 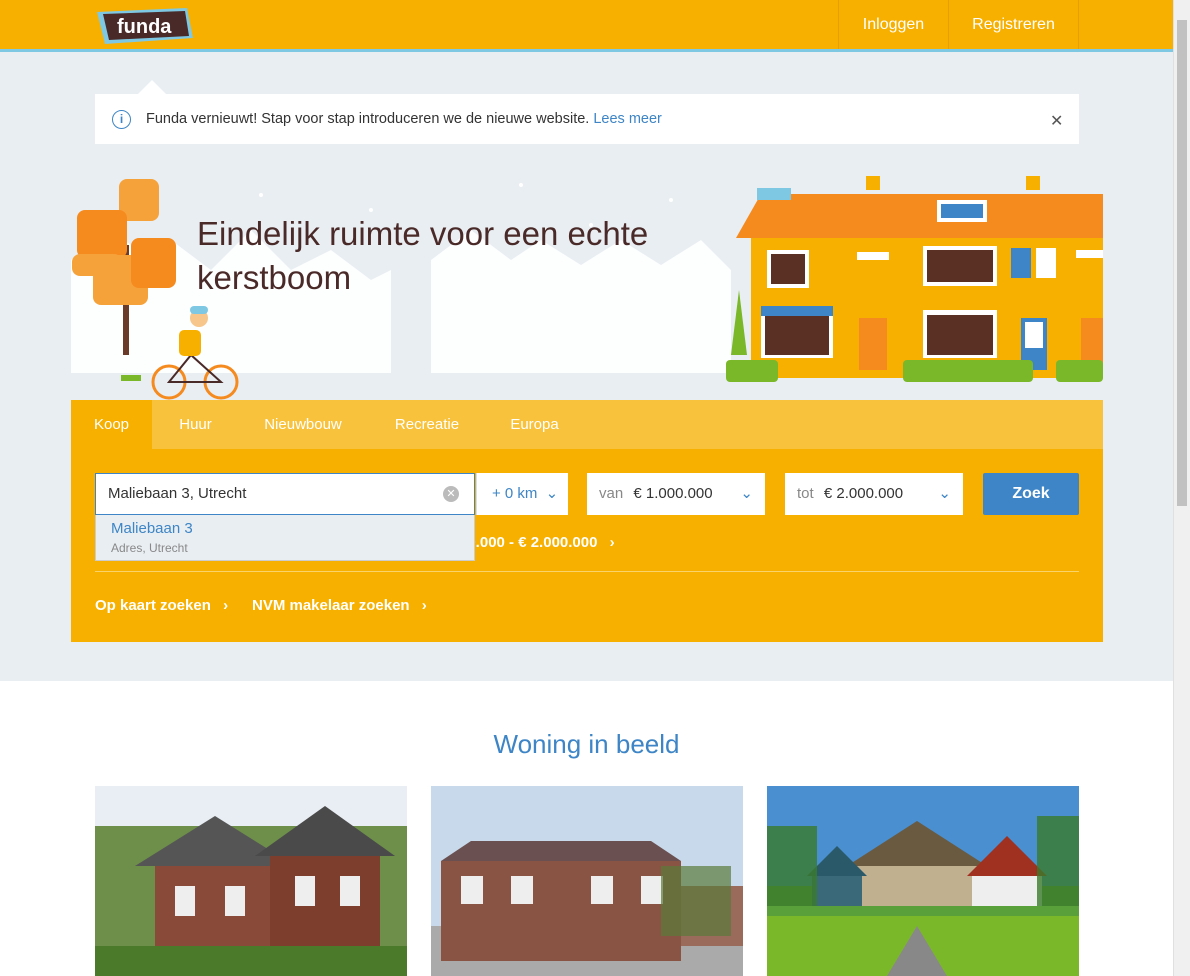 I want to click on scrollbar, so click(x=1181, y=488).